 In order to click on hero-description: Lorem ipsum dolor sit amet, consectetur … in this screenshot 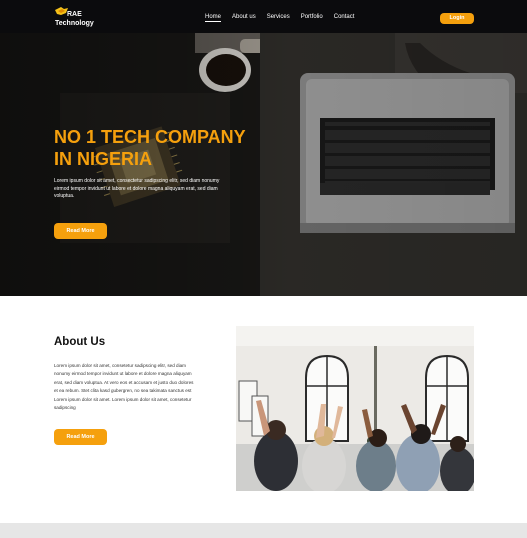, I will do `click(137, 188)`.